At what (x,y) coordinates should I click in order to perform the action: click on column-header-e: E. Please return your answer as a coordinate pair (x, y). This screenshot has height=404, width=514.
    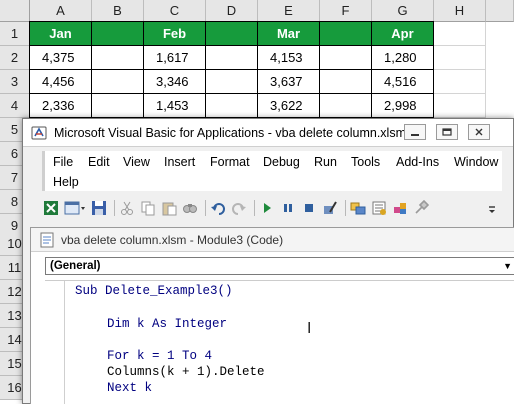
    Looking at the image, I should click on (289, 11).